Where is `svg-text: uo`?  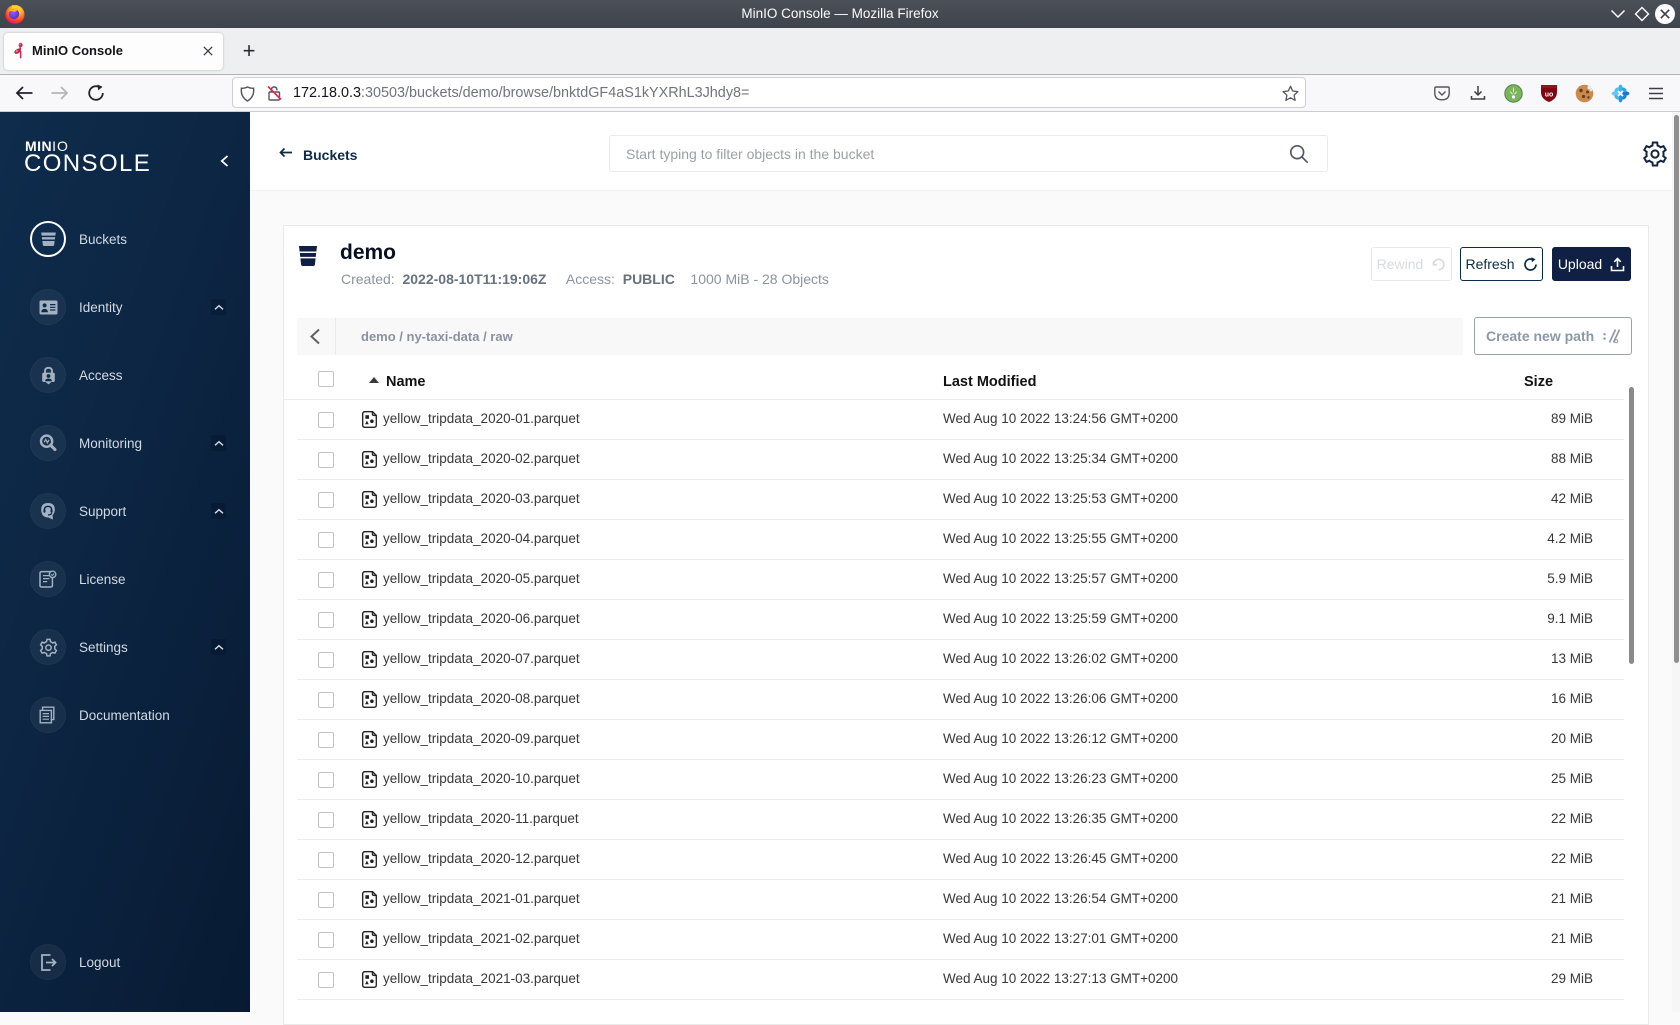
svg-text: uo is located at coordinates (1549, 95).